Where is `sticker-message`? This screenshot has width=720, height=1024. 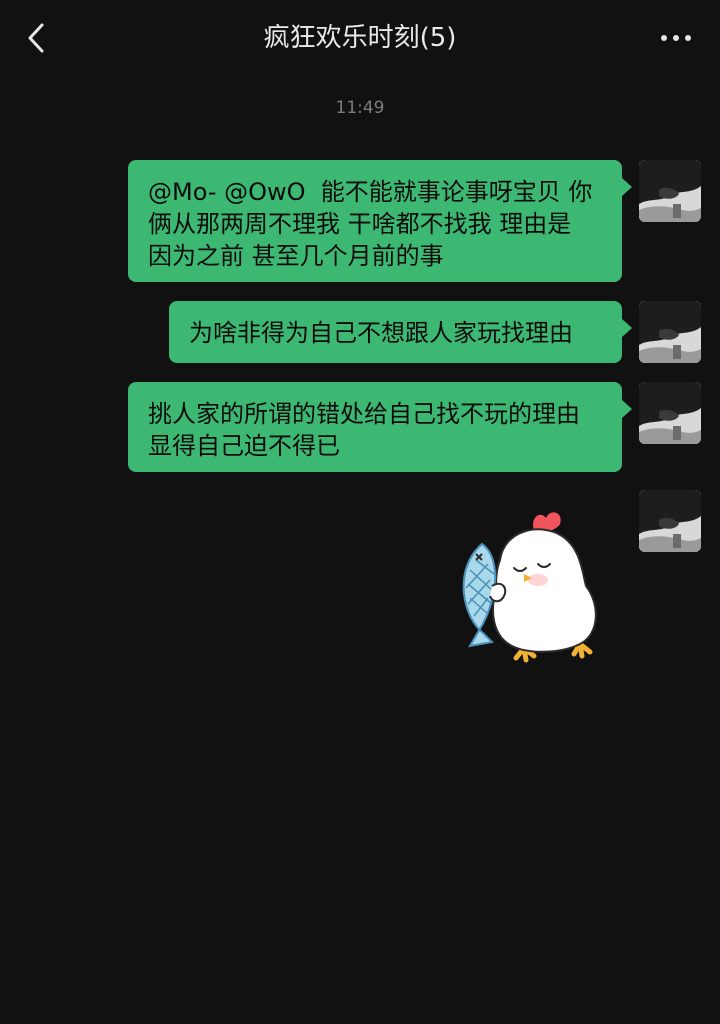 sticker-message is located at coordinates (530, 583).